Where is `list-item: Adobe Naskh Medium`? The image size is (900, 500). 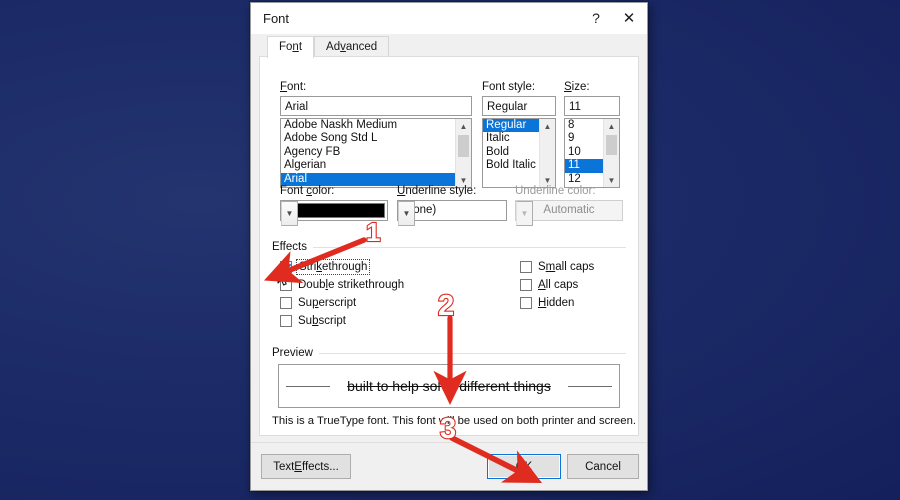
list-item: Adobe Naskh Medium is located at coordinates (368, 125).